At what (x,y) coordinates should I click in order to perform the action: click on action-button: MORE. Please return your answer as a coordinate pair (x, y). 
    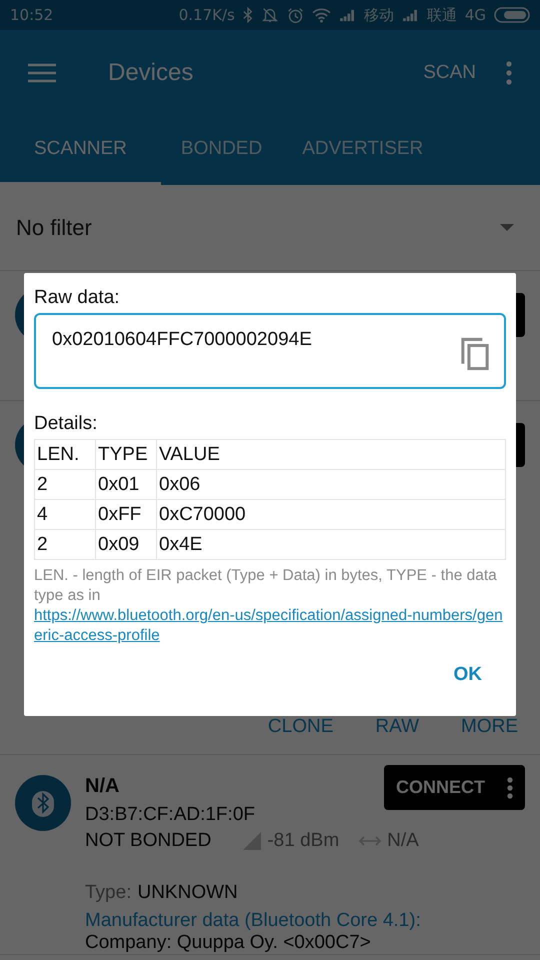
    Looking at the image, I should click on (489, 727).